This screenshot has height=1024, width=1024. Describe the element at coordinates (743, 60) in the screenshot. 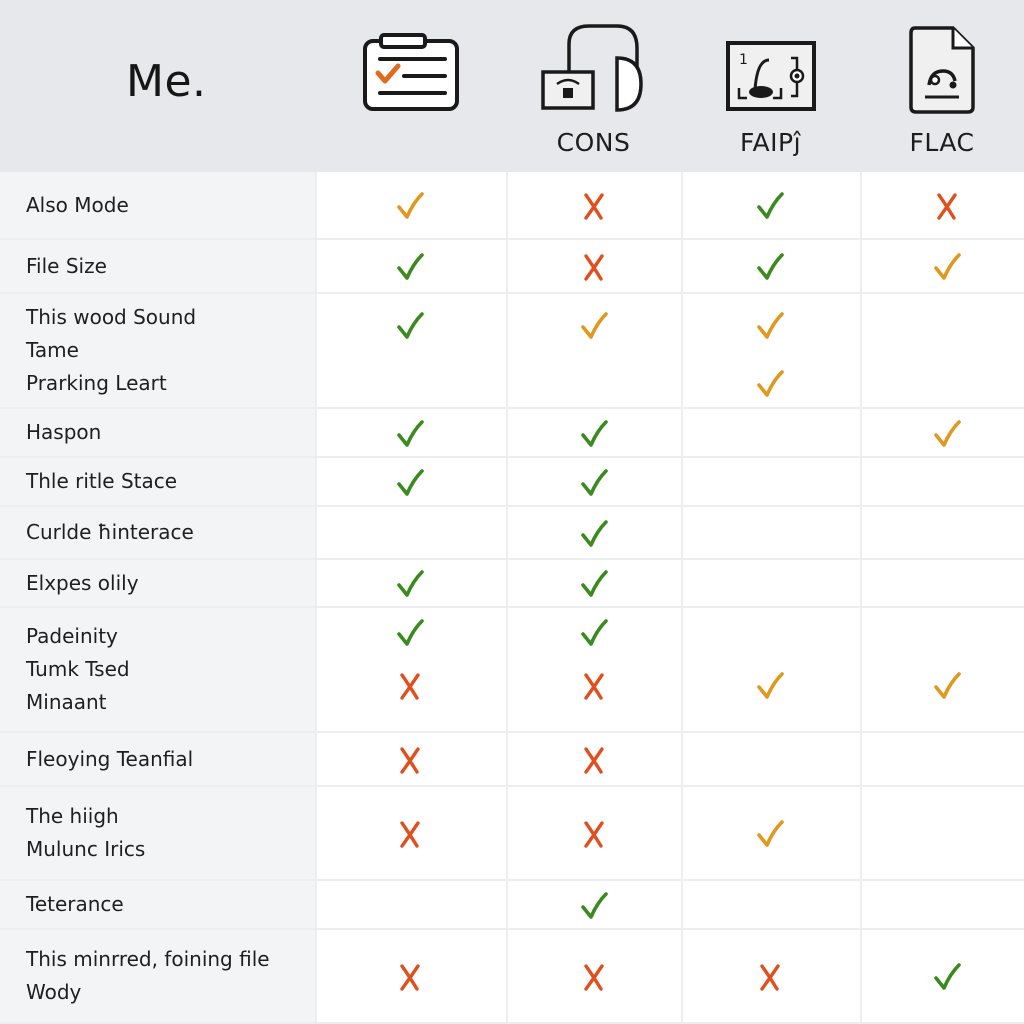

I see `svg-text: 1` at that location.